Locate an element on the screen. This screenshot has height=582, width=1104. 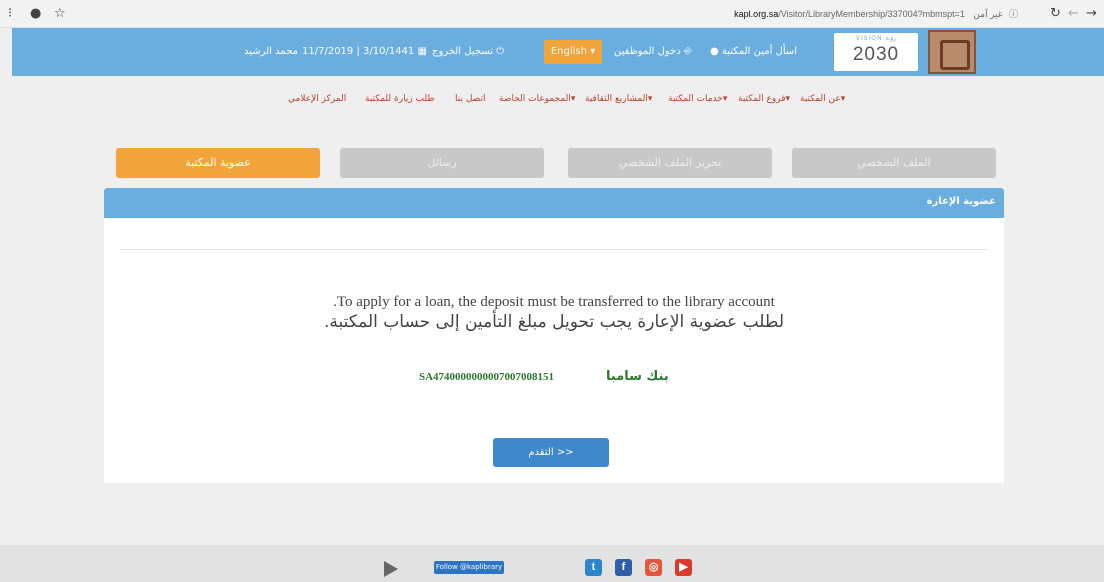
language-button: English ▾ is located at coordinates (573, 52).